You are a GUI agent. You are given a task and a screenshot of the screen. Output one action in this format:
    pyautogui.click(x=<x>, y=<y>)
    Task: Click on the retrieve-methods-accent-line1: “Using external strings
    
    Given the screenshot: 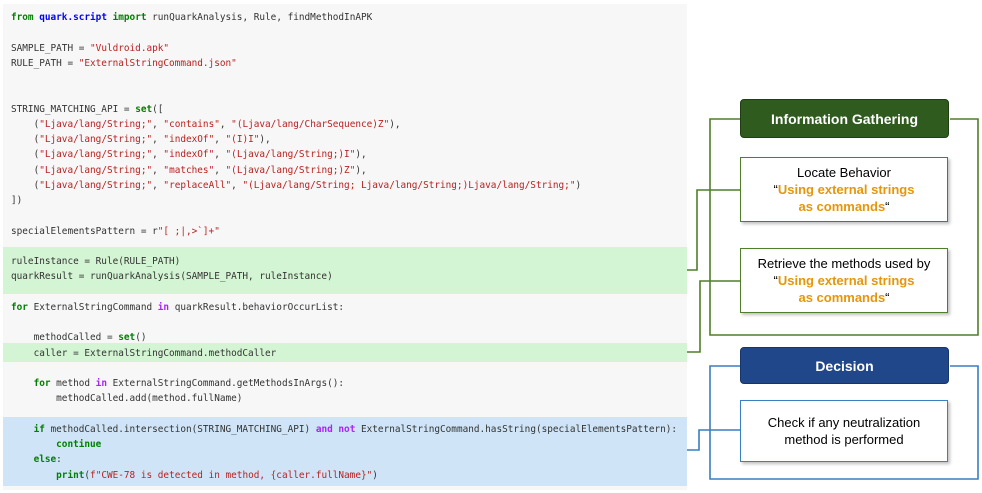 What is the action you would take?
    pyautogui.click(x=844, y=280)
    